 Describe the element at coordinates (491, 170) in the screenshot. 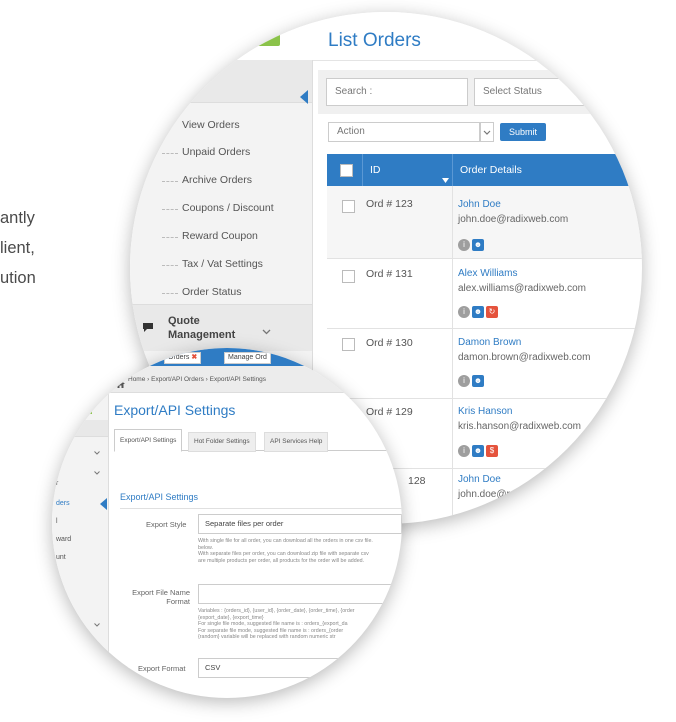

I see `column-header-order-details: Order Details` at that location.